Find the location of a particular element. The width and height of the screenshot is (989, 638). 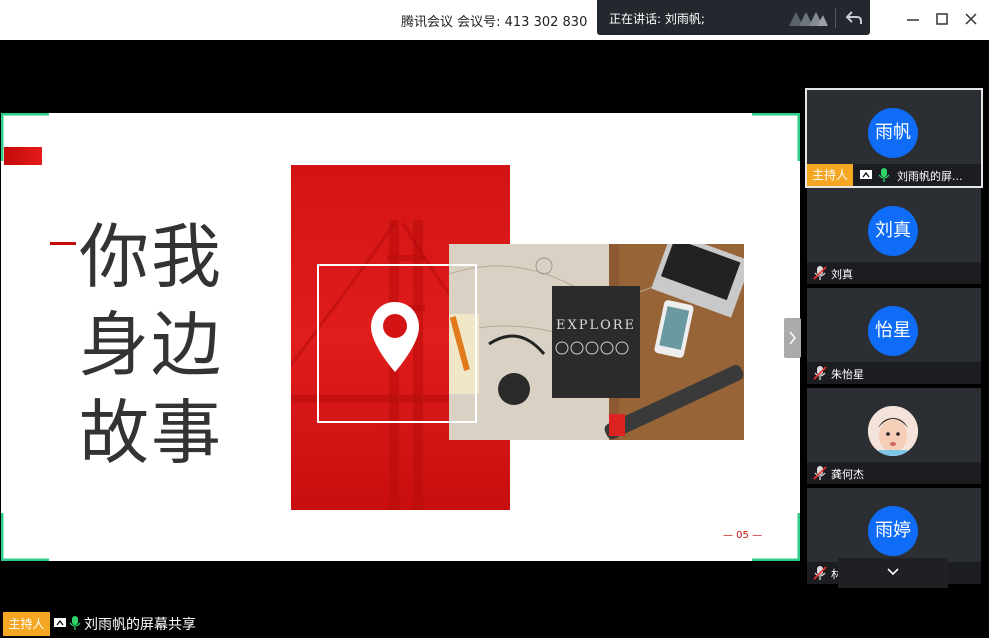

participant-tile: 怡星 朱怡星 is located at coordinates (894, 336).